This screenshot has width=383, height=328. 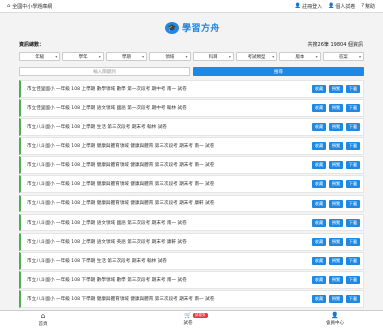 What do you see at coordinates (94, 127) in the screenshot?
I see `item-title: 市立八斗國小 一年級 108 上學期 生活 第三次段考 期末考 翰林 試卷` at bounding box center [94, 127].